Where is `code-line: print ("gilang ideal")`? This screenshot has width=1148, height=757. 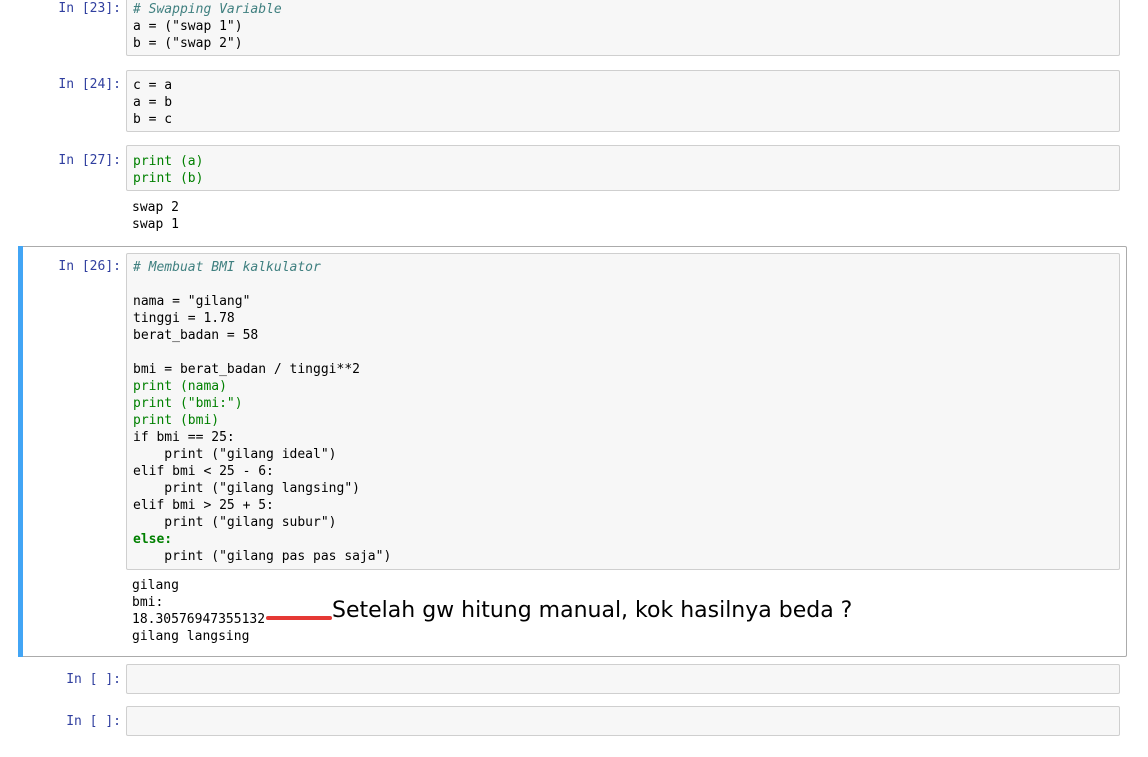
code-line: print ("gilang ideal") is located at coordinates (235, 454).